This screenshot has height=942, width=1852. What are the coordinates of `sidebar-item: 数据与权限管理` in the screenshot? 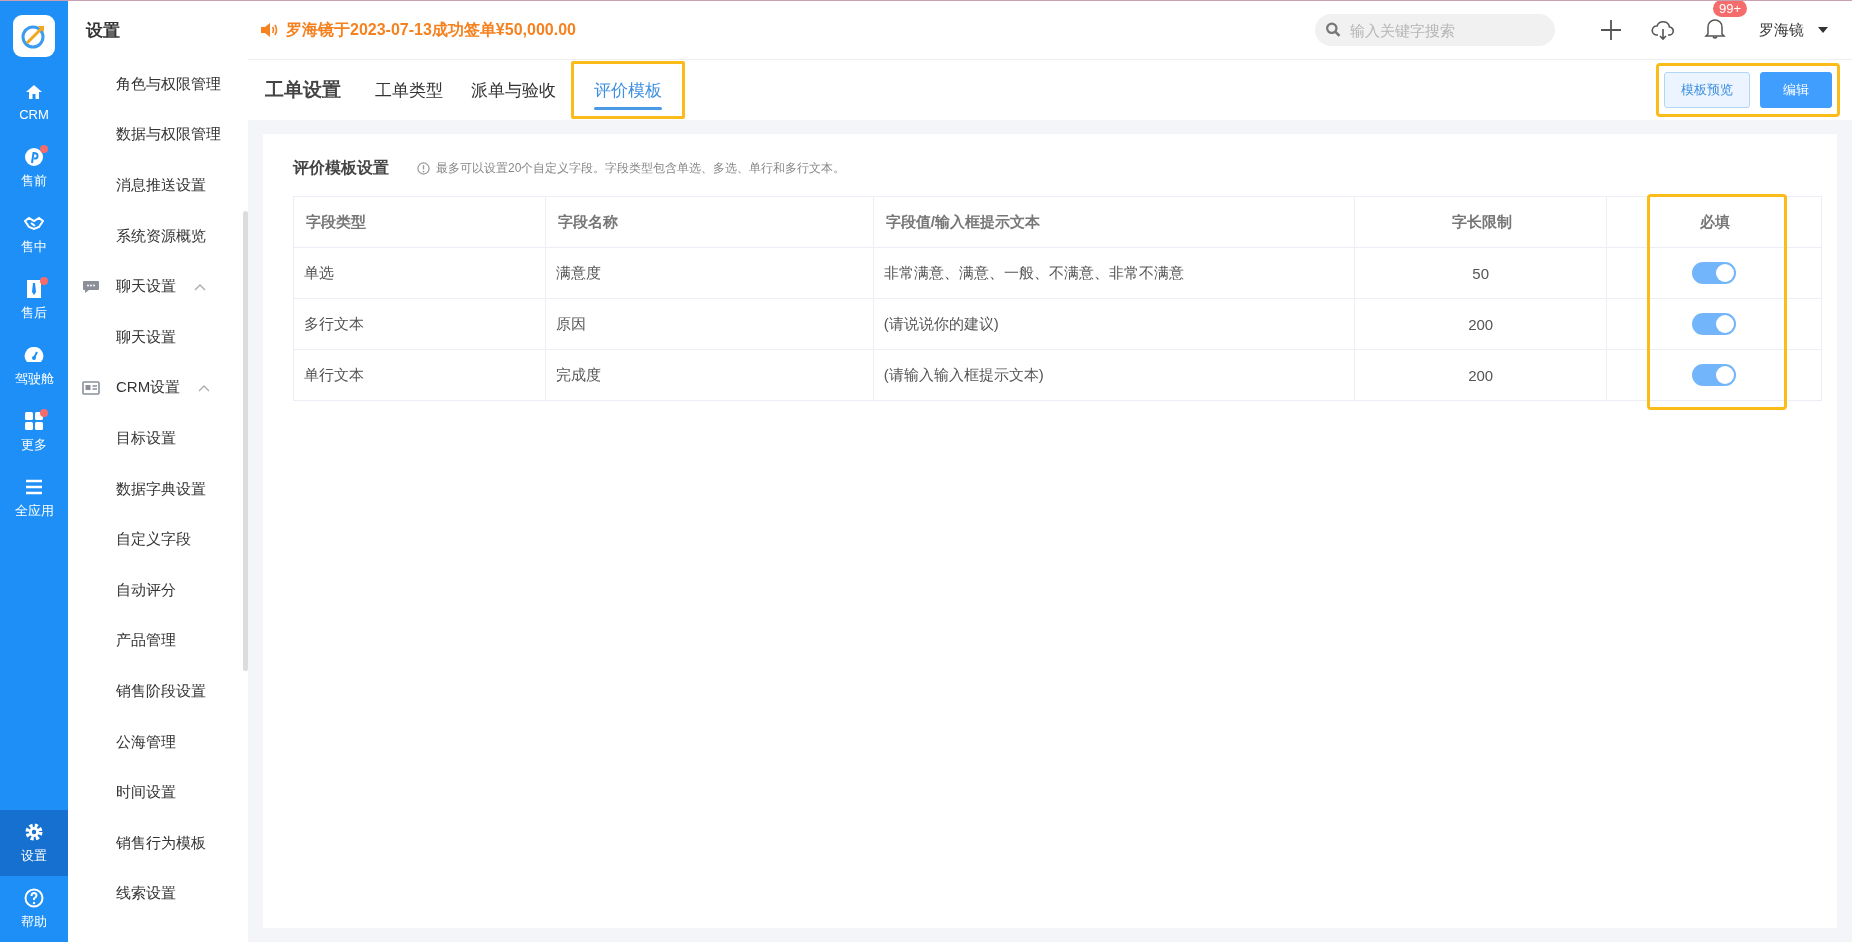 It's located at (153, 135).